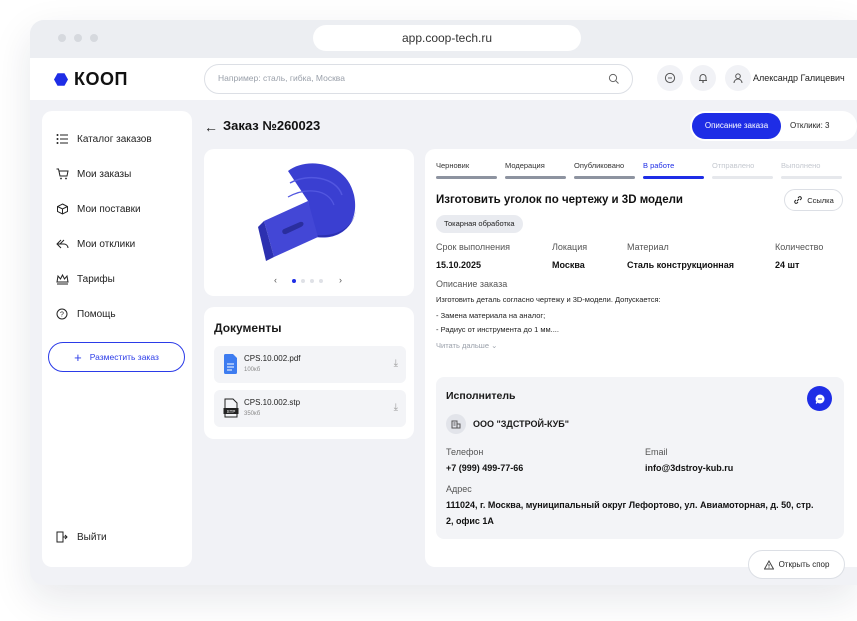  What do you see at coordinates (211, 127) in the screenshot?
I see `back-arrow-icon: ←` at bounding box center [211, 127].